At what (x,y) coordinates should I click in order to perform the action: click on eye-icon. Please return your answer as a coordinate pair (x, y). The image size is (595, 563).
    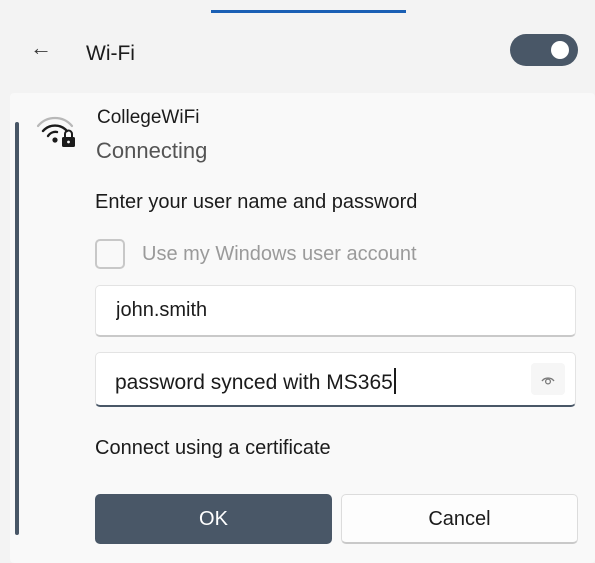
    Looking at the image, I should click on (548, 381).